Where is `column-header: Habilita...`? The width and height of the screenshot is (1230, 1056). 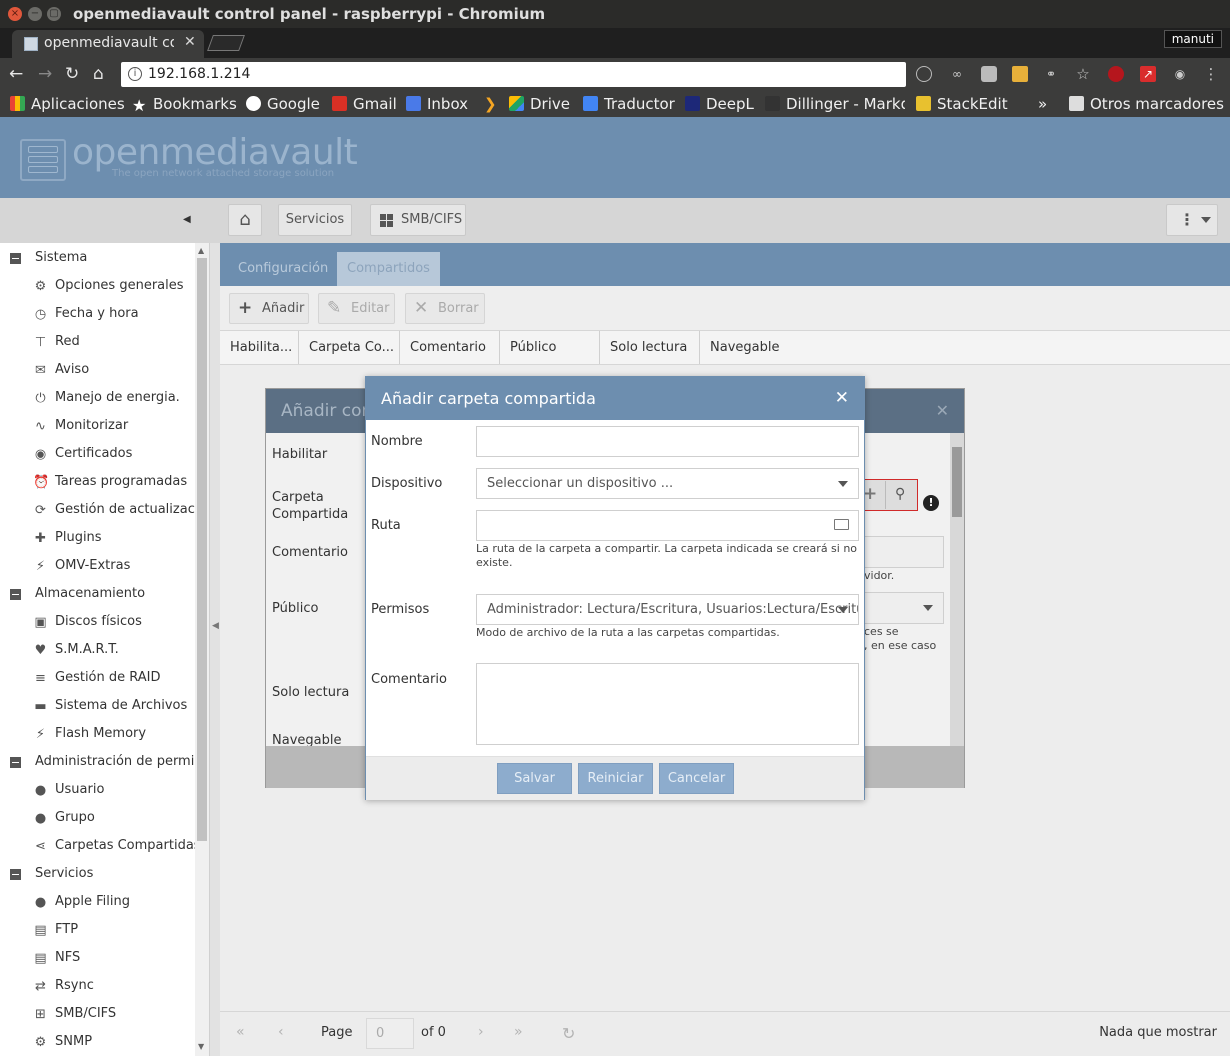
column-header: Habilita... is located at coordinates (259, 347).